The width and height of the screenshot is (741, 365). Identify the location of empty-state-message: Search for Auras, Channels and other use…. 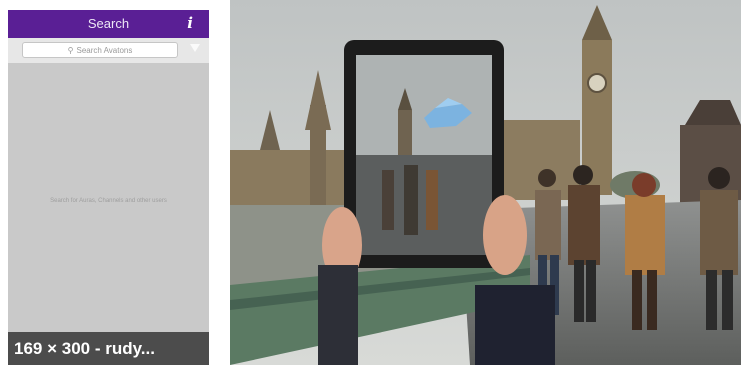
(108, 201).